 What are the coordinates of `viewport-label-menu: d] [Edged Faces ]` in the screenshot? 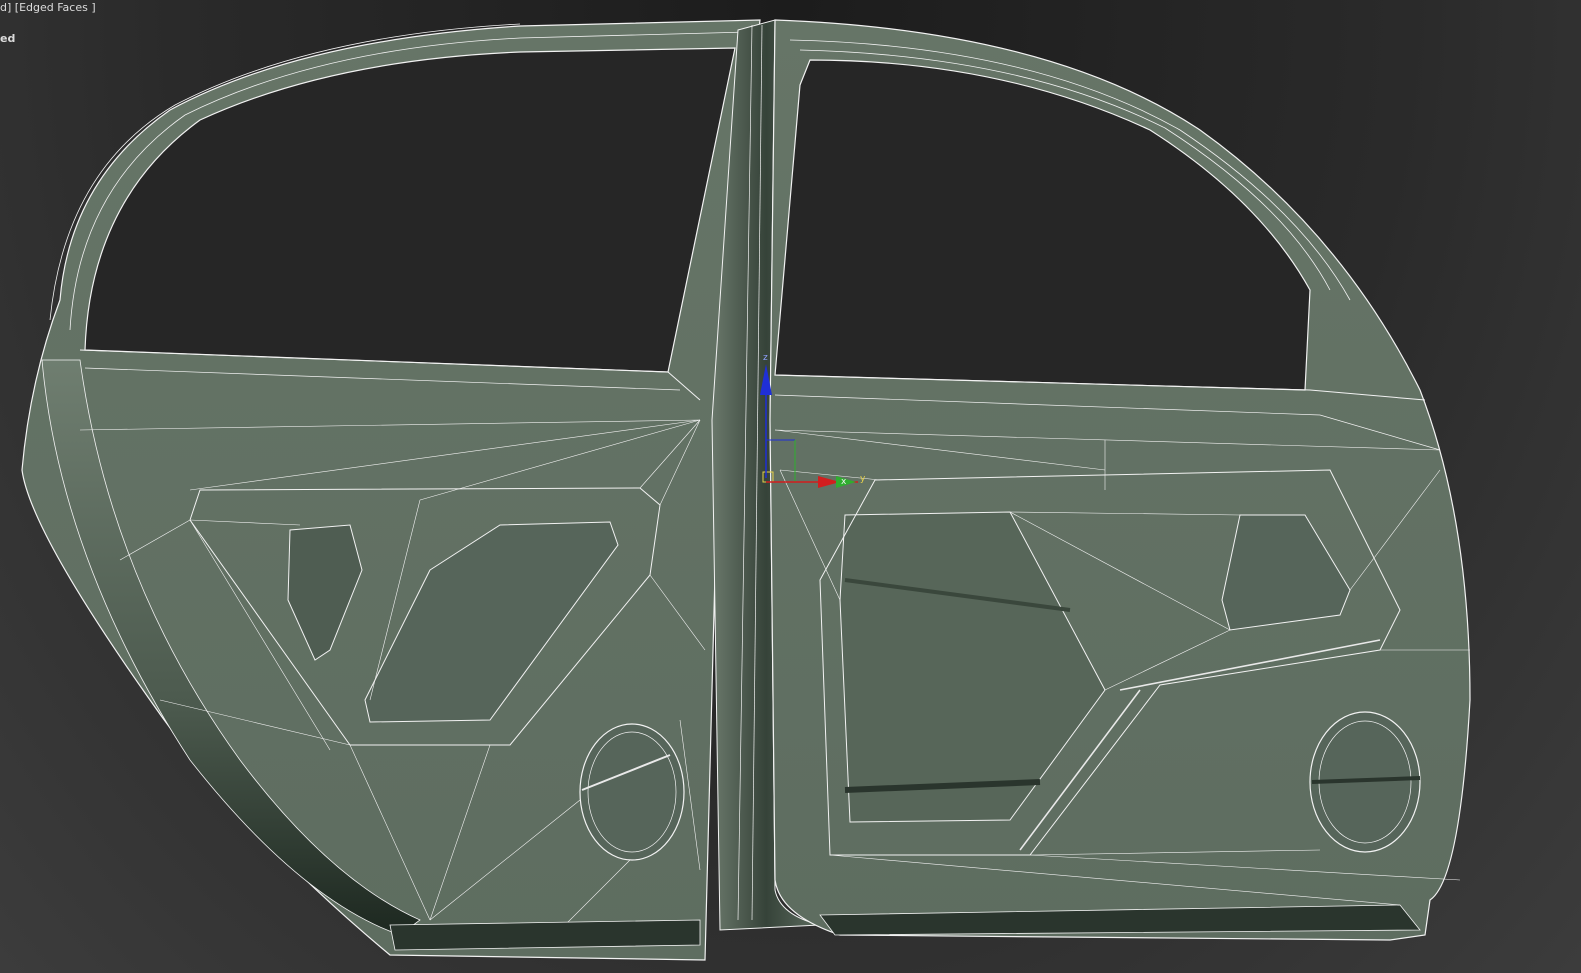 It's located at (48, 7).